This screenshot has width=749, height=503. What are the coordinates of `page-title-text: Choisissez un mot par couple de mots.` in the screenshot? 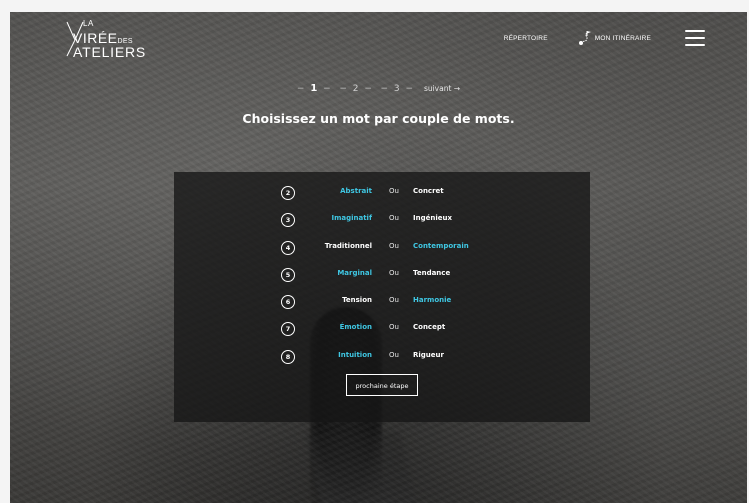 It's located at (378, 118).